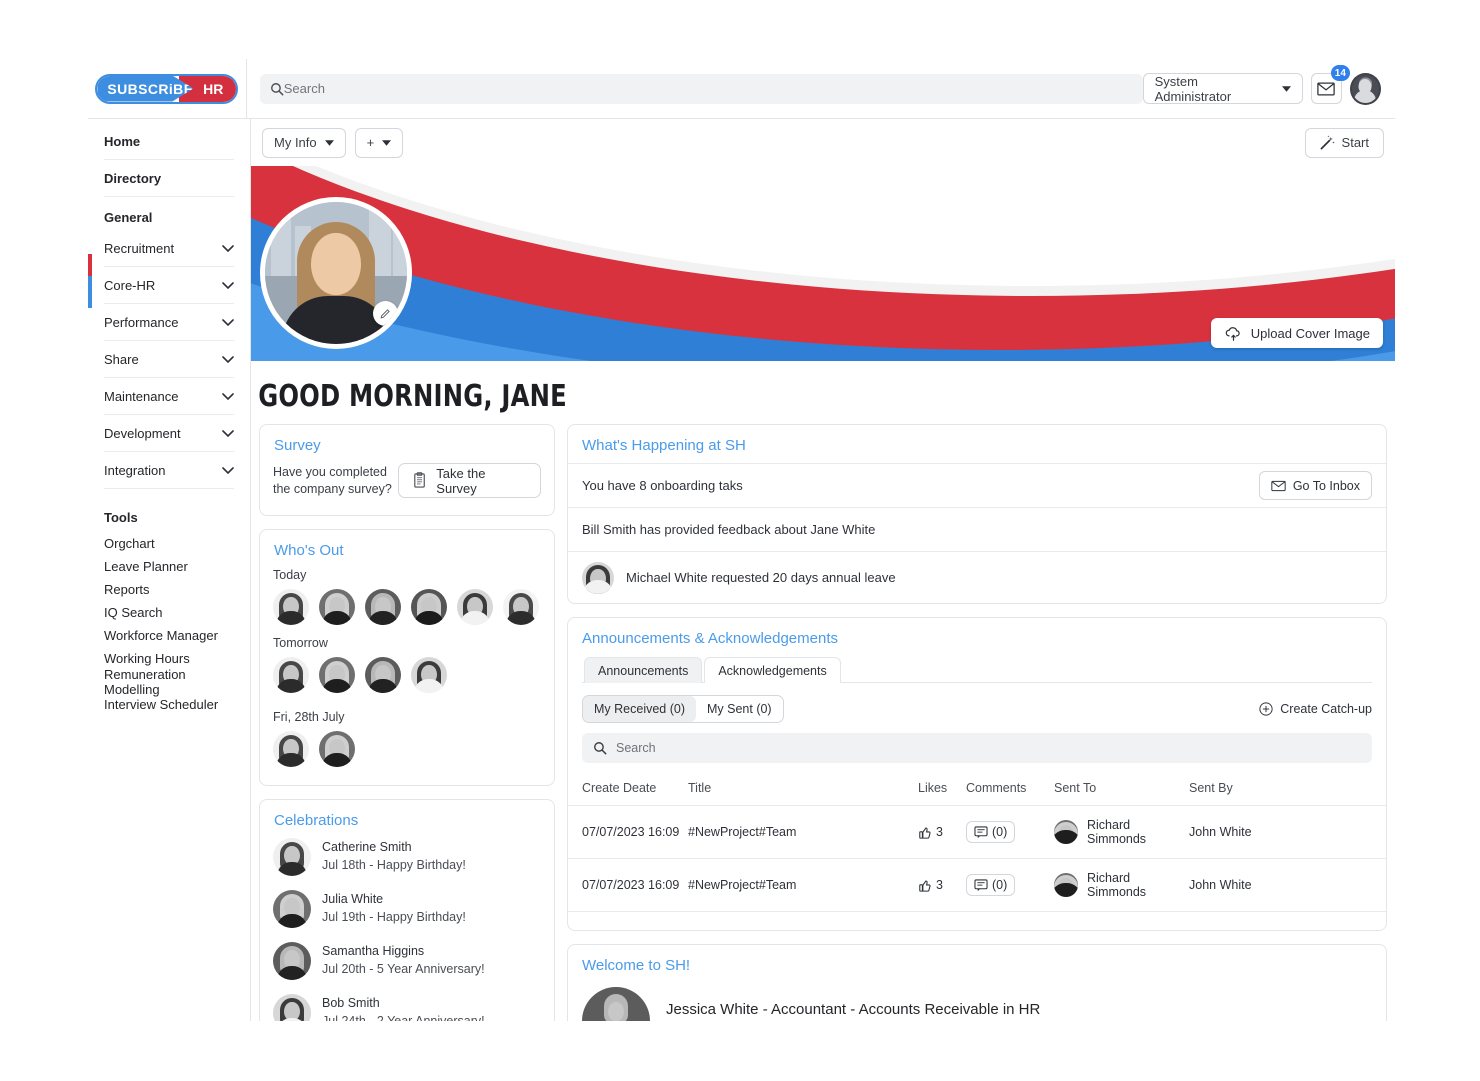 This screenshot has width=1480, height=1081. What do you see at coordinates (803, 832) in the screenshot?
I see `cell-title: #NewProject#Team` at bounding box center [803, 832].